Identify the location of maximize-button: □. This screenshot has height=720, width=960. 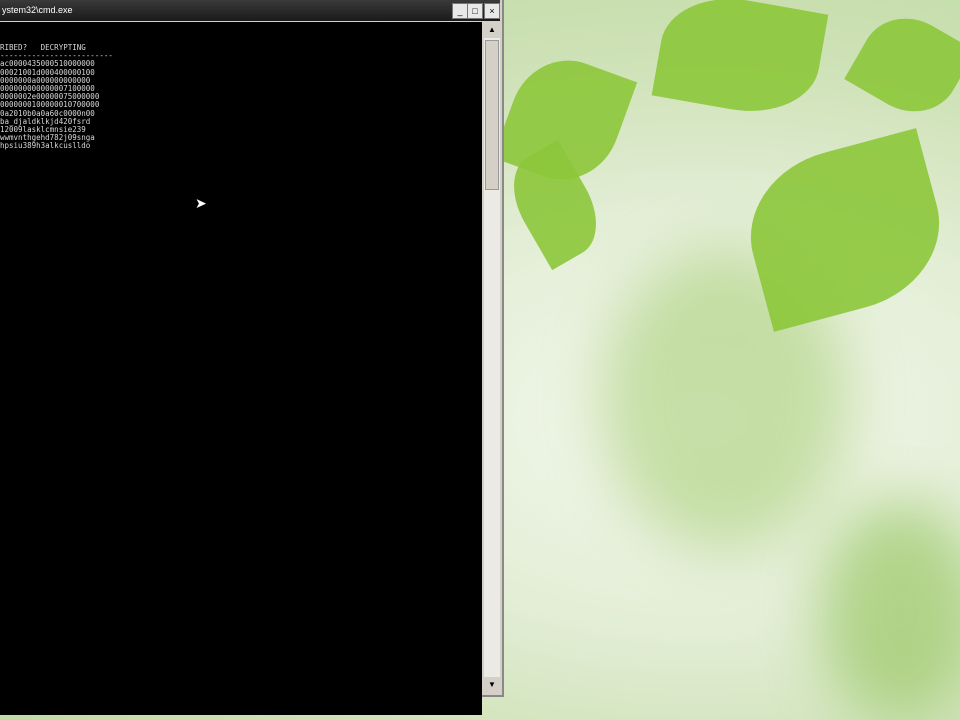
(475, 11).